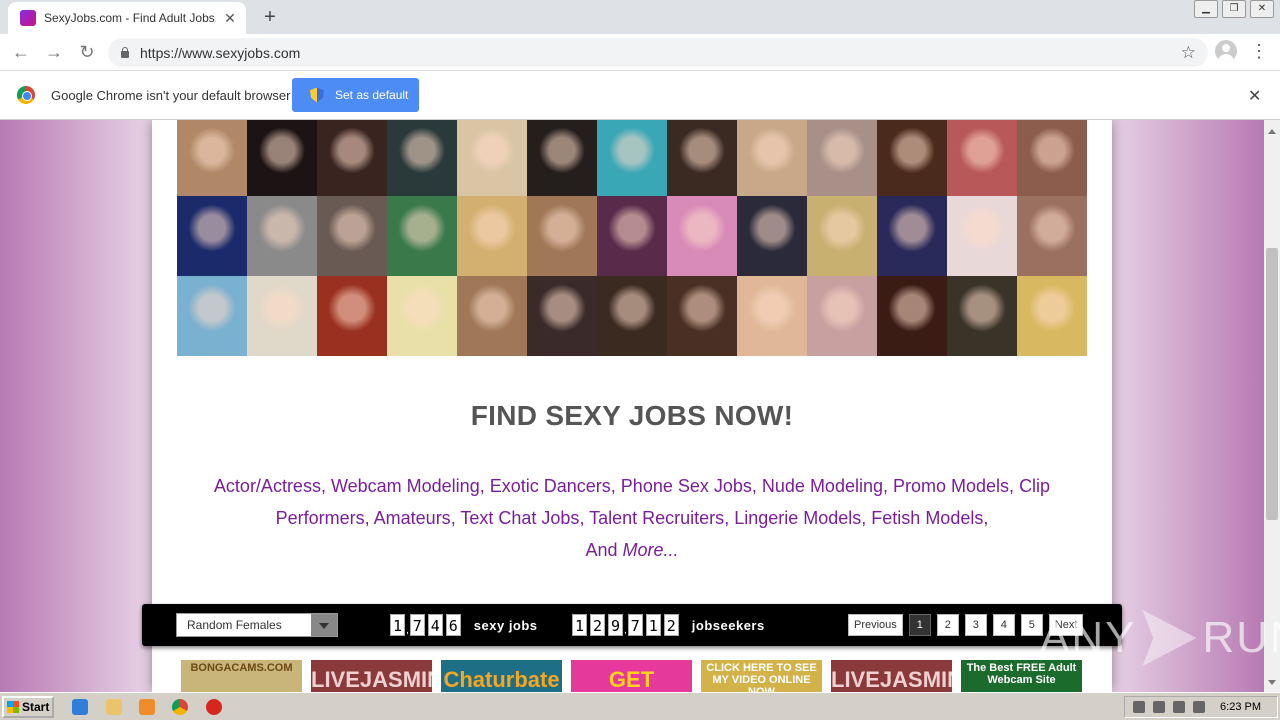 The height and width of the screenshot is (720, 1280). What do you see at coordinates (1199, 707) in the screenshot?
I see `flag-icon` at bounding box center [1199, 707].